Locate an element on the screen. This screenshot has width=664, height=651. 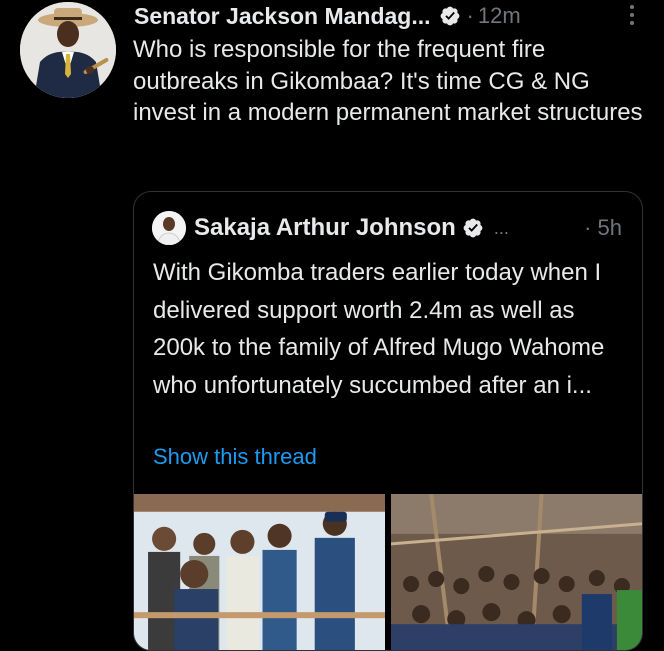
tweet-header: Senator Jackson Mandag... · 12m is located at coordinates (394, 16).